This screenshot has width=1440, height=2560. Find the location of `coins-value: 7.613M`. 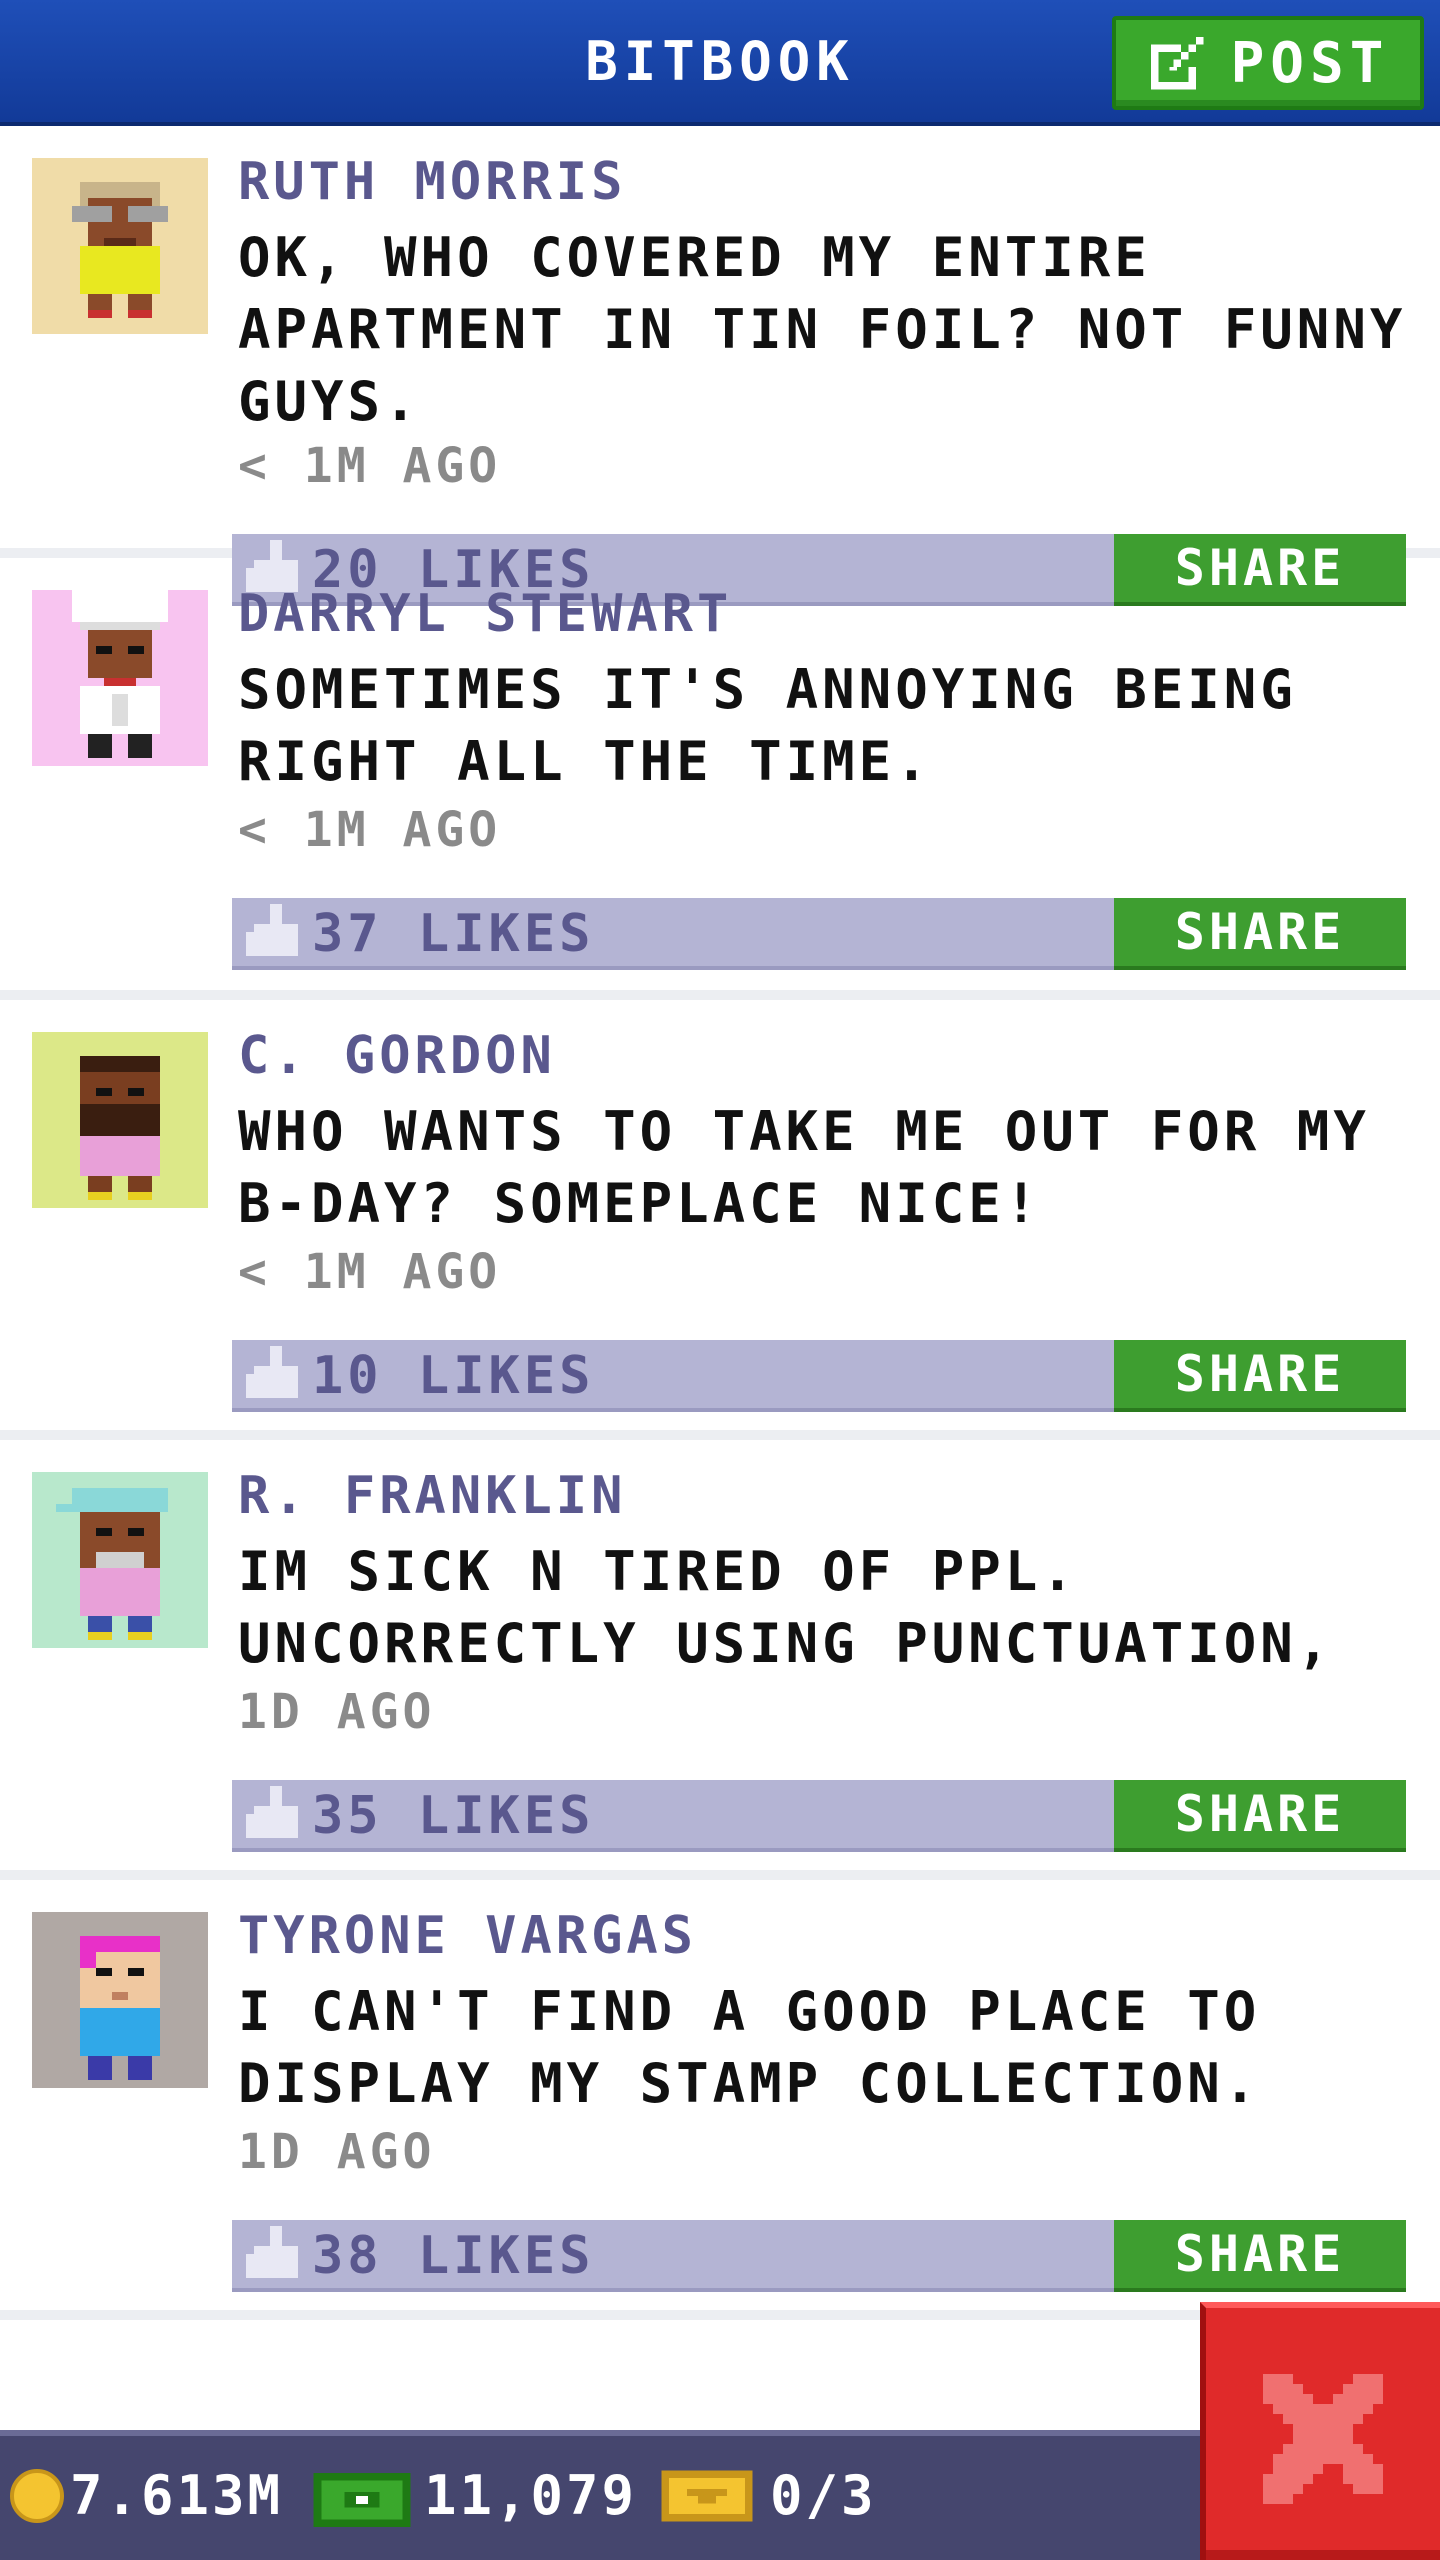

coins-value: 7.613M is located at coordinates (177, 2495).